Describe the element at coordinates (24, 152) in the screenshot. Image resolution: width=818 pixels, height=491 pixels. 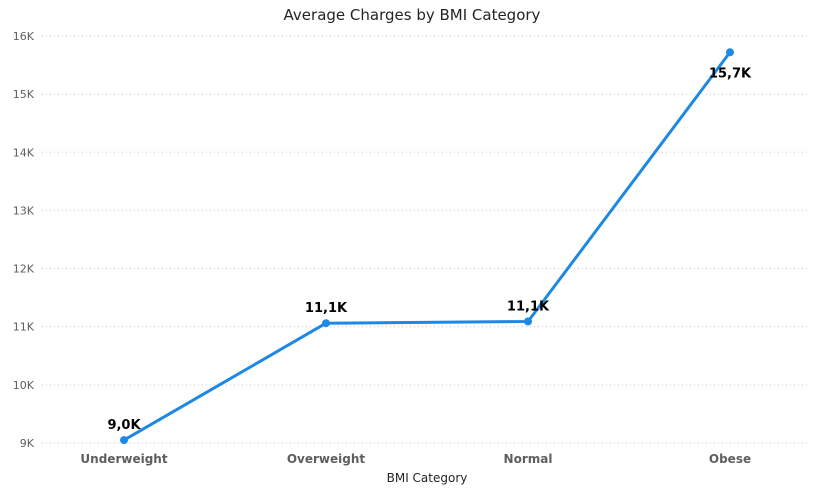
I see `y-tick-label: 14K` at that location.